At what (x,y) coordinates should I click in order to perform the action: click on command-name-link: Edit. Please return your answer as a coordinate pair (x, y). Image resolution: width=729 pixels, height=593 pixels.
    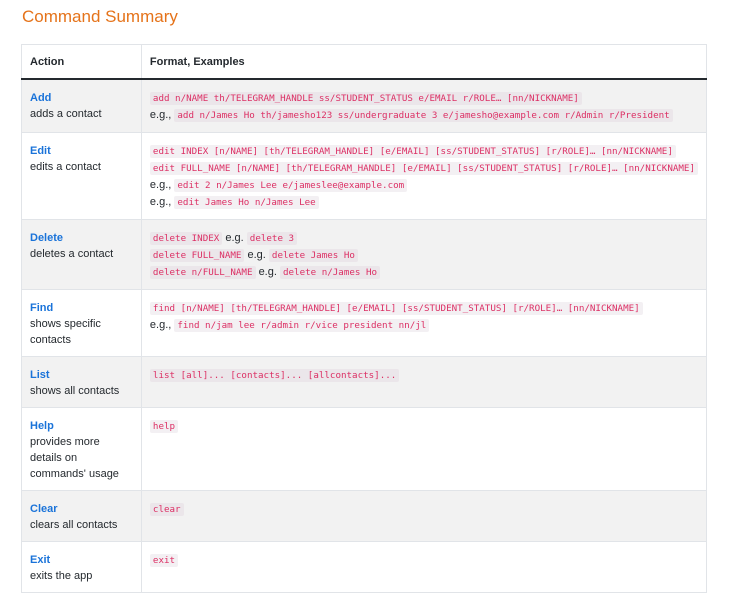
    Looking at the image, I should click on (81, 151).